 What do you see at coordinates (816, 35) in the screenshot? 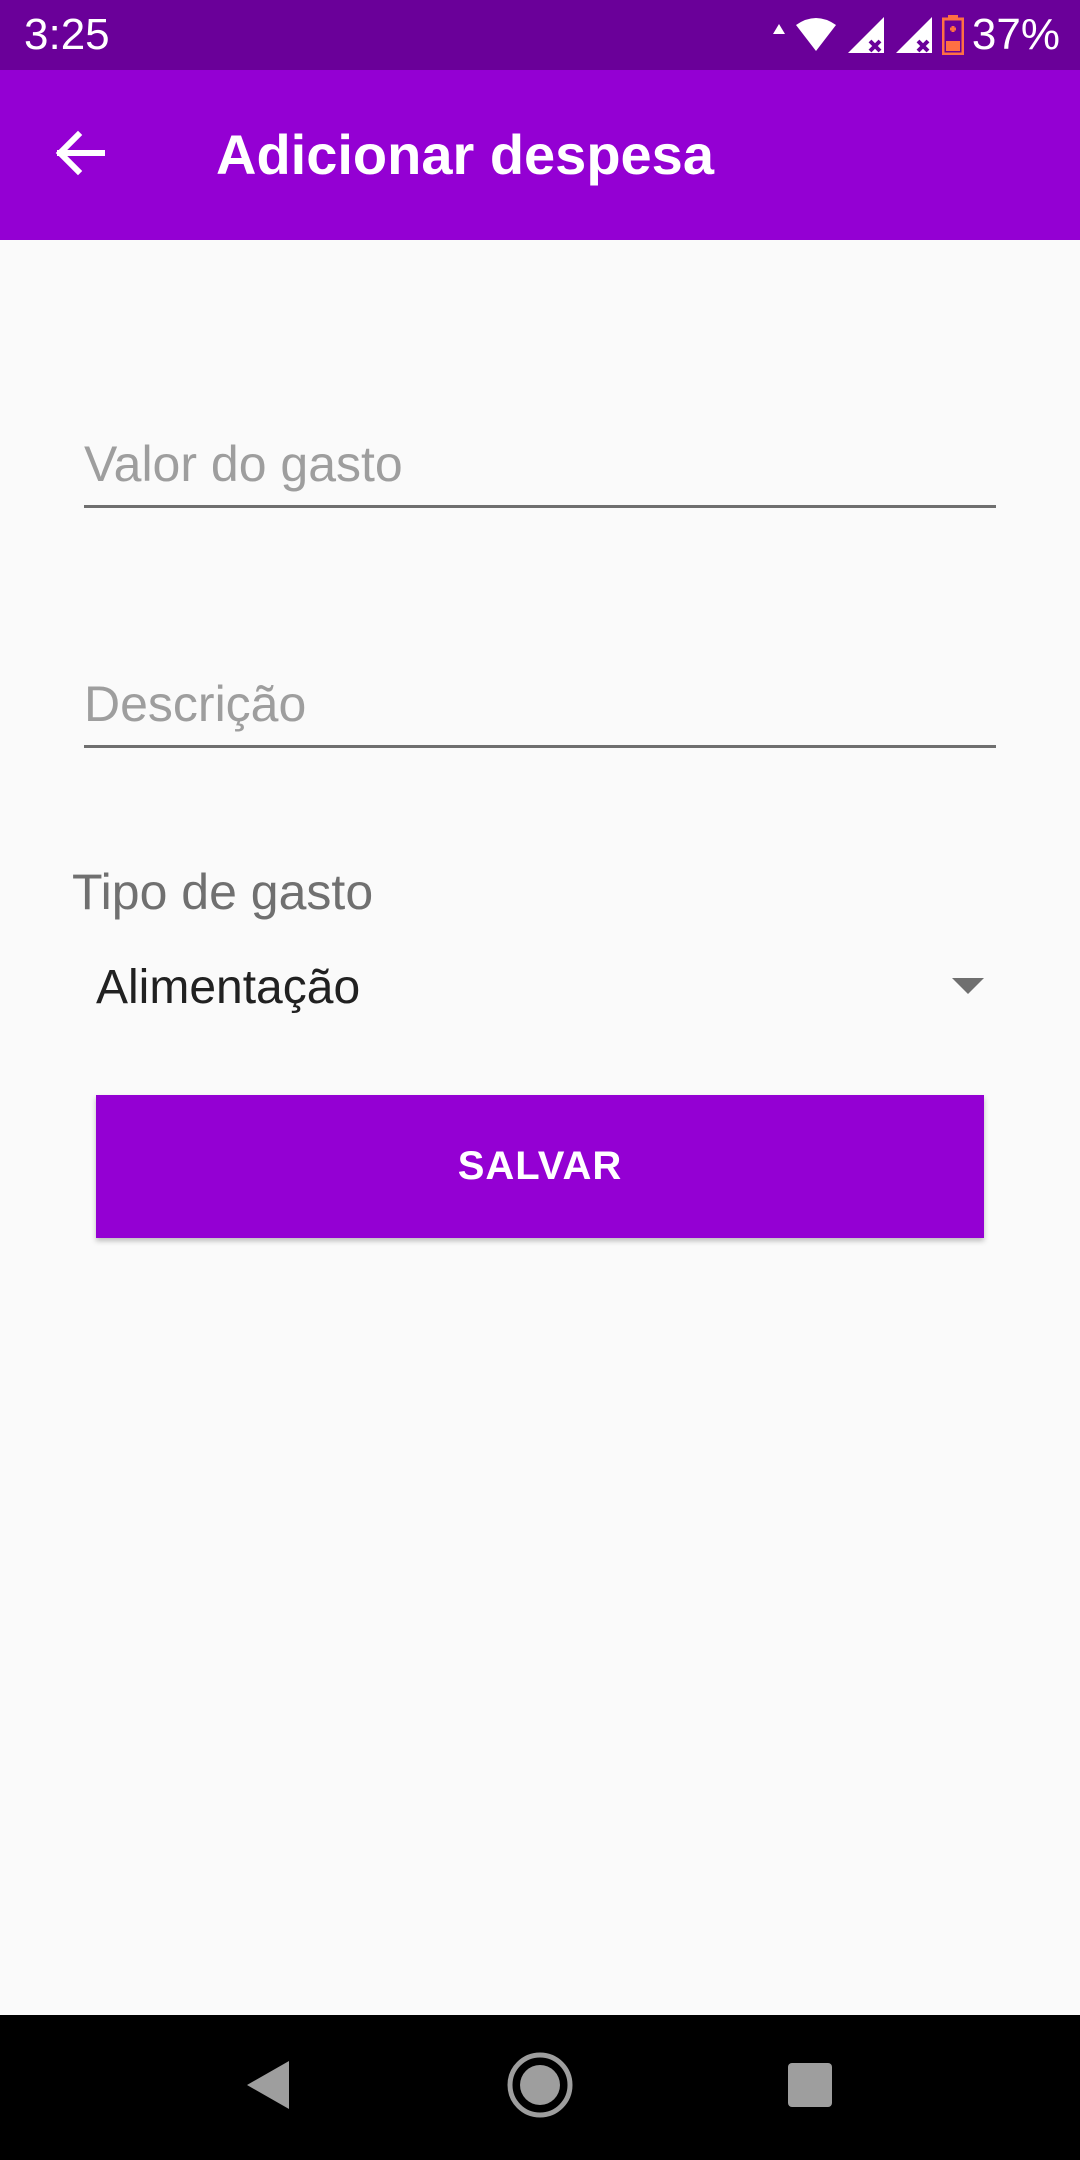
I see `wifi-icon` at bounding box center [816, 35].